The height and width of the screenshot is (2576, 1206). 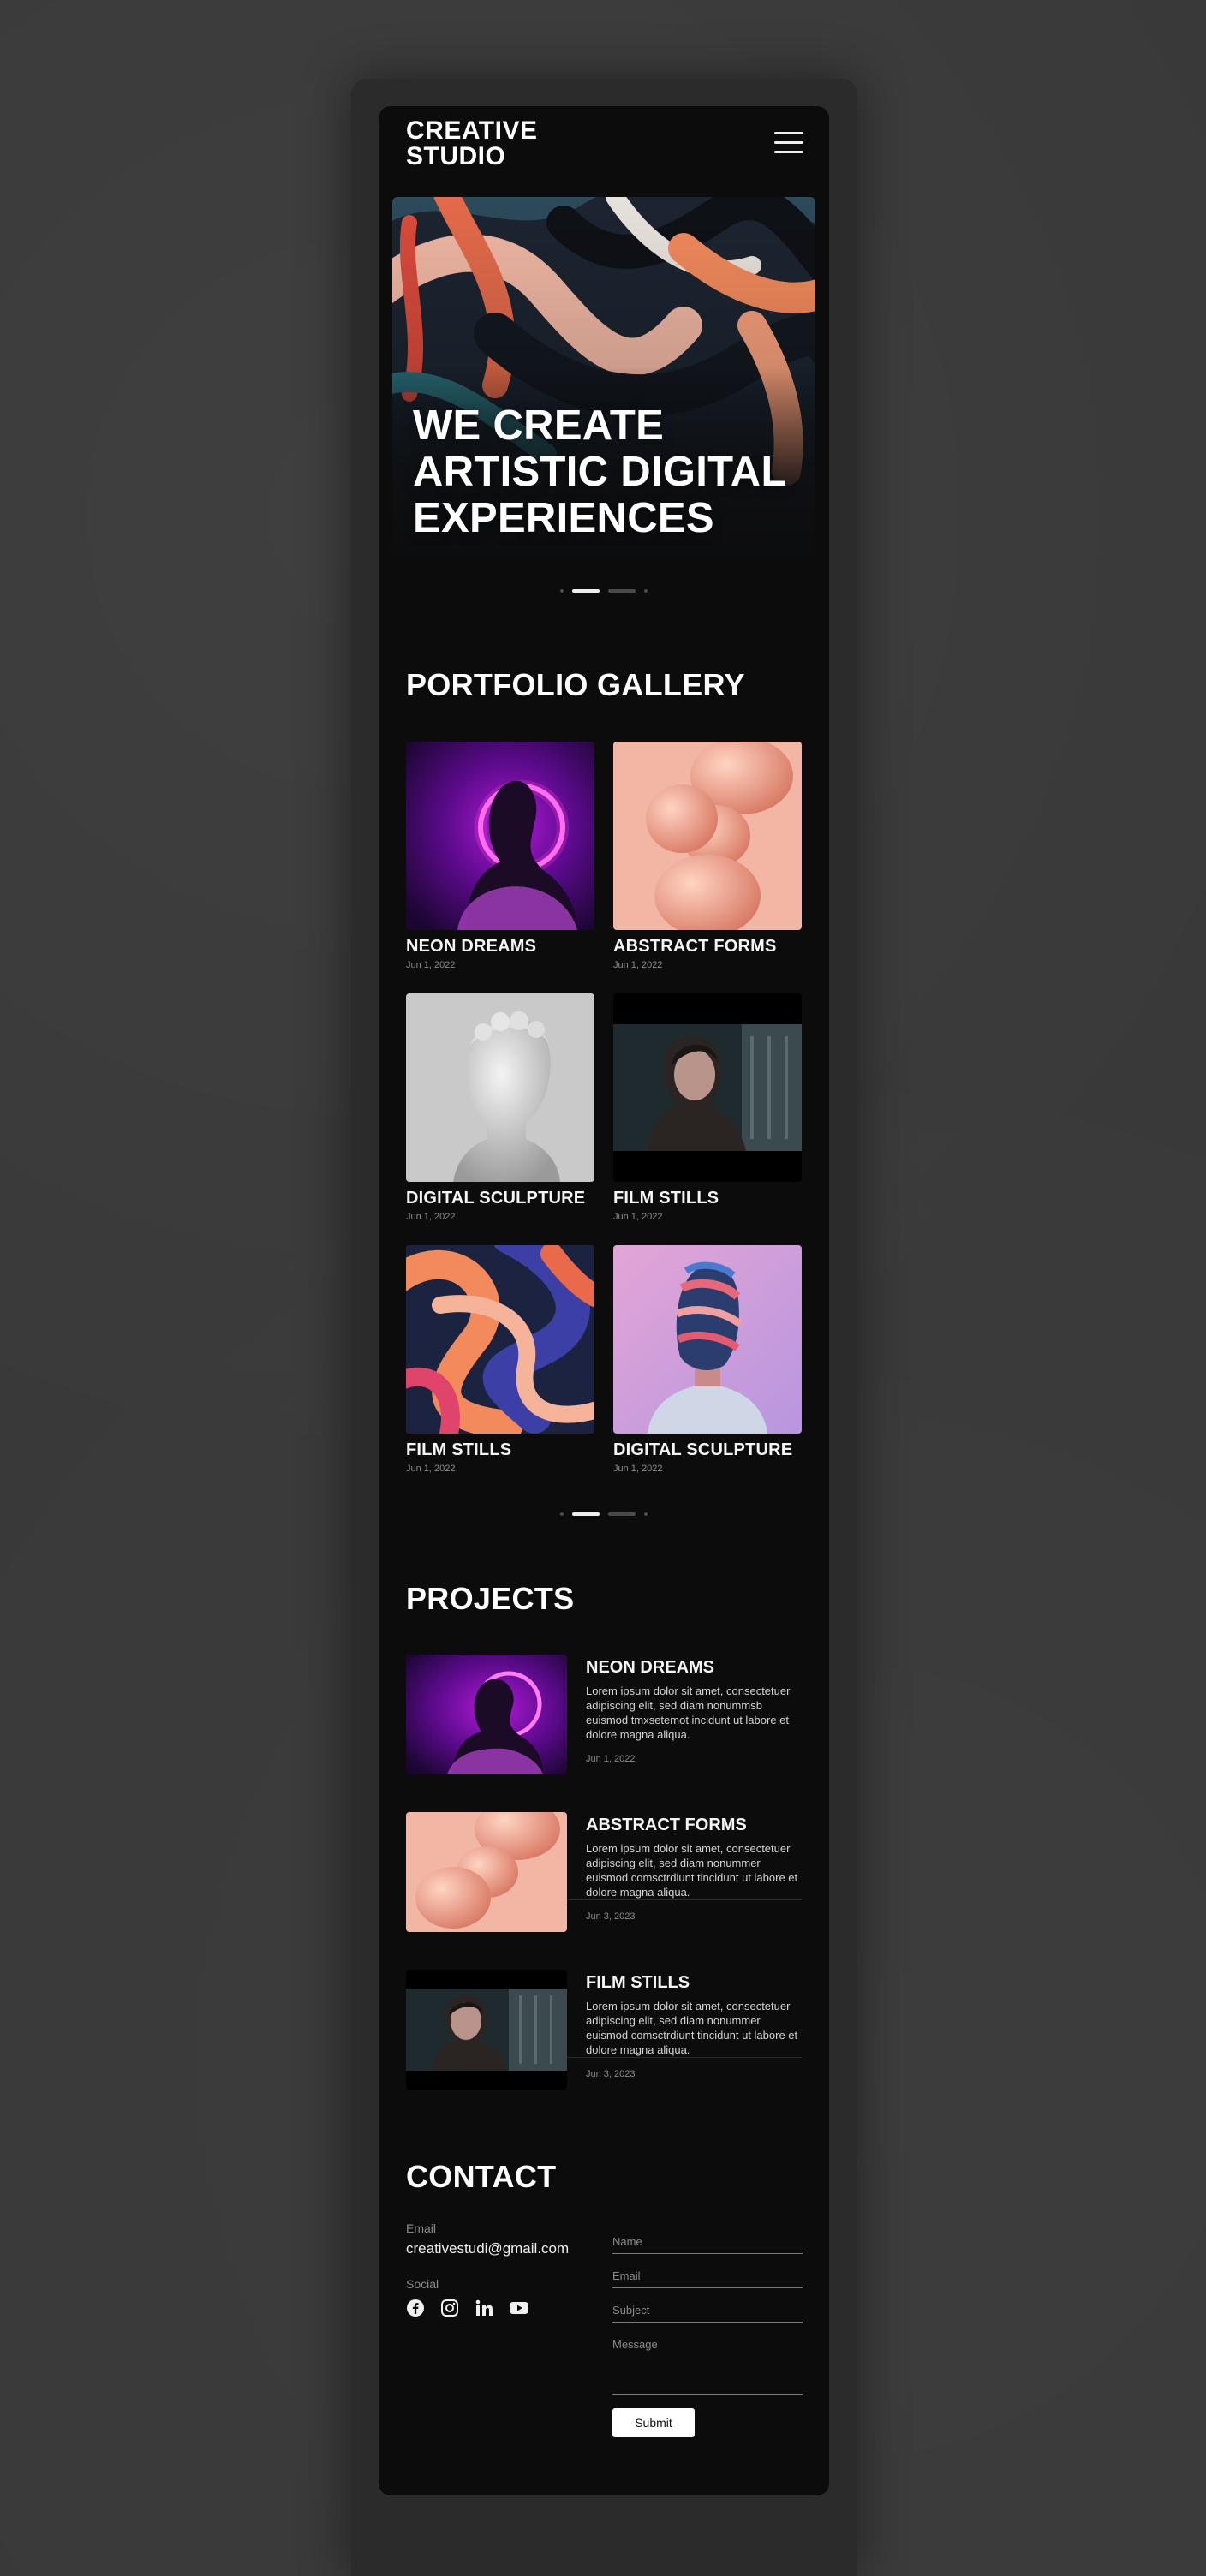 What do you see at coordinates (708, 2278) in the screenshot?
I see `contact-email-input` at bounding box center [708, 2278].